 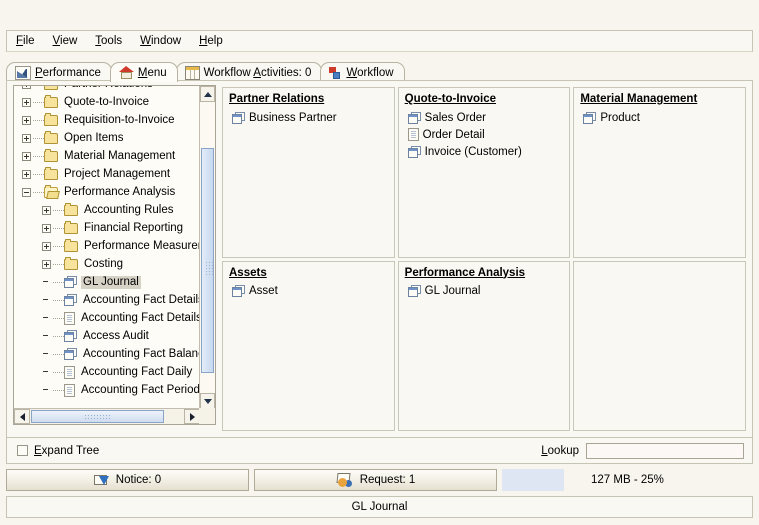 What do you see at coordinates (335, 72) in the screenshot?
I see `workflow-icon` at bounding box center [335, 72].